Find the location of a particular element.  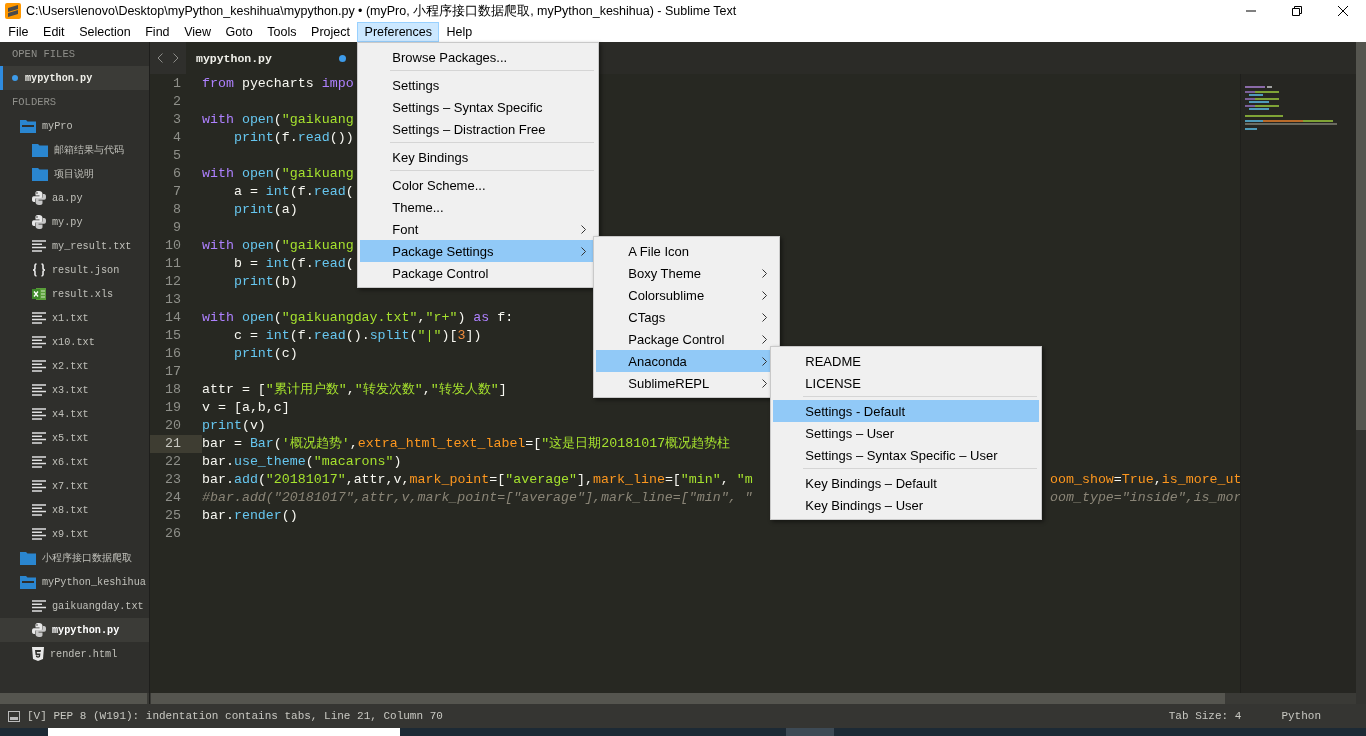

menu-item: Edit is located at coordinates (53, 32).